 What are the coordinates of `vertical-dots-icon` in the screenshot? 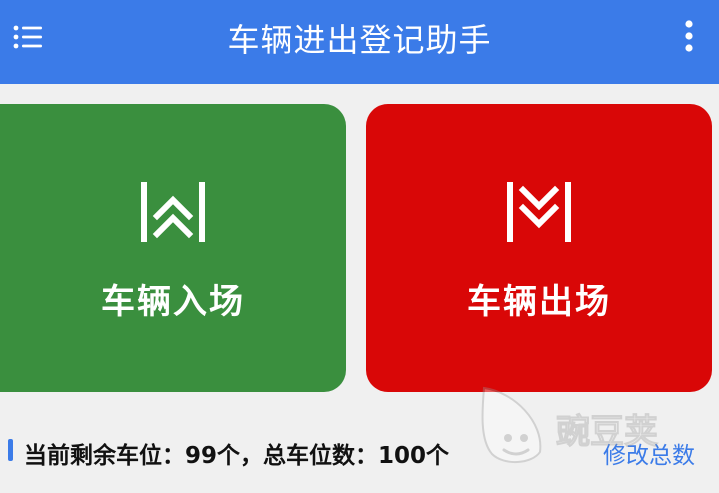 It's located at (689, 36).